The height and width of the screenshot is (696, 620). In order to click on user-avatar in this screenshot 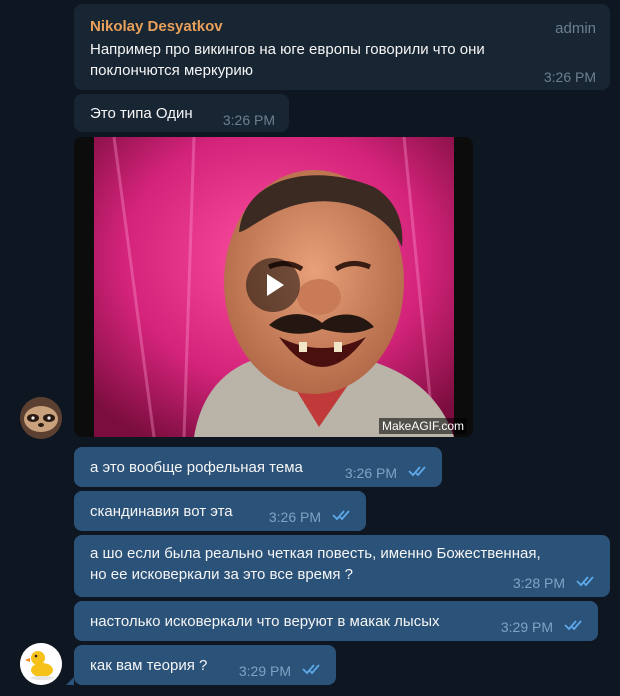, I will do `click(41, 418)`.